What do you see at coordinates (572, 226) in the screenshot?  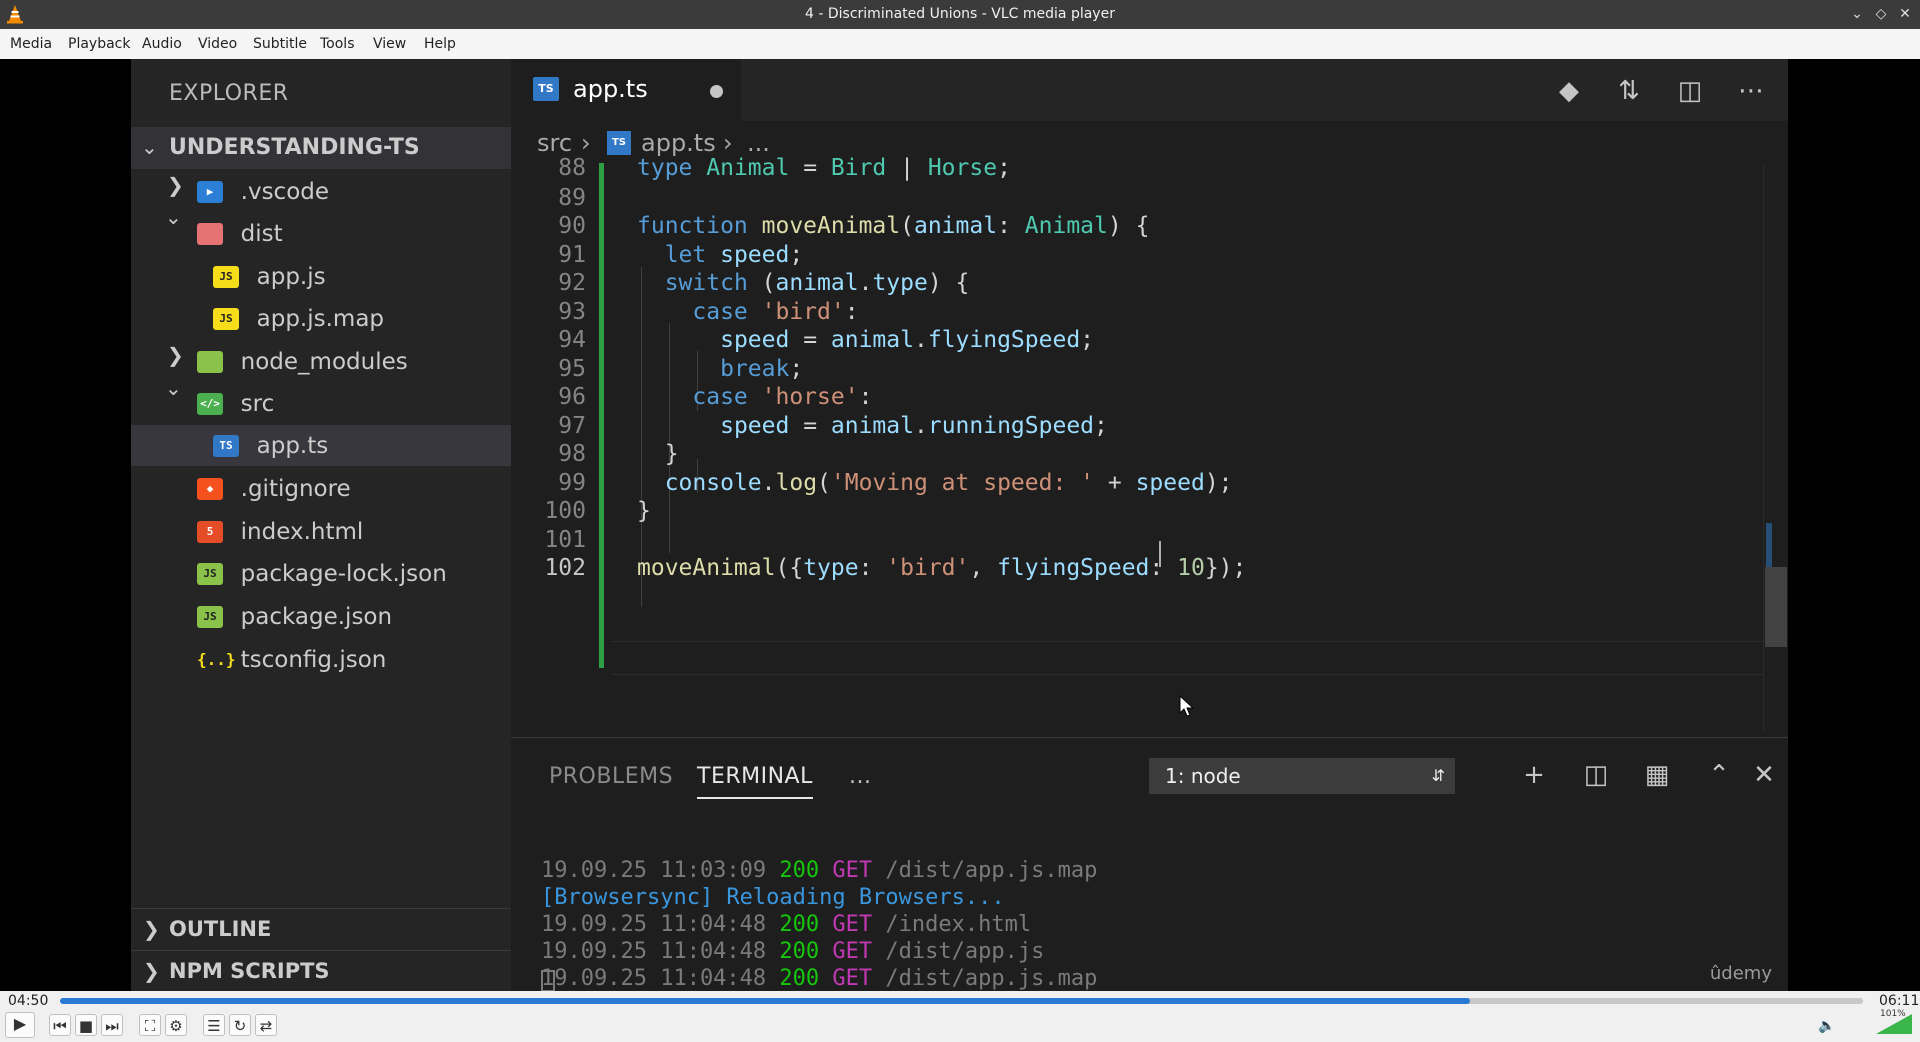 I see `line-number: 90` at bounding box center [572, 226].